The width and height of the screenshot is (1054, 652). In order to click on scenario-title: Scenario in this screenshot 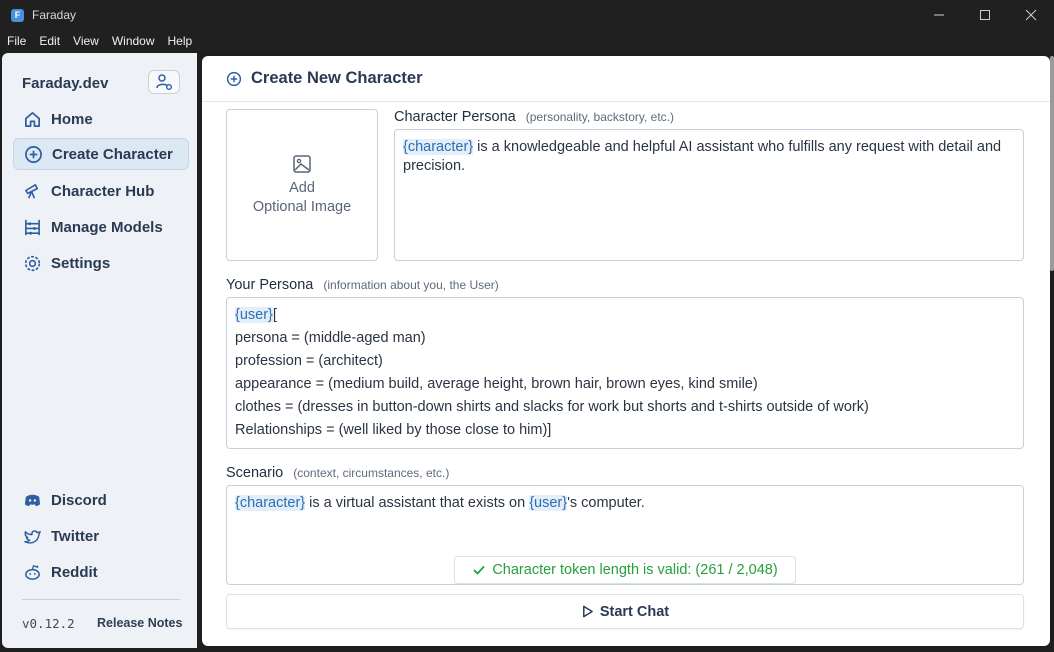, I will do `click(255, 473)`.